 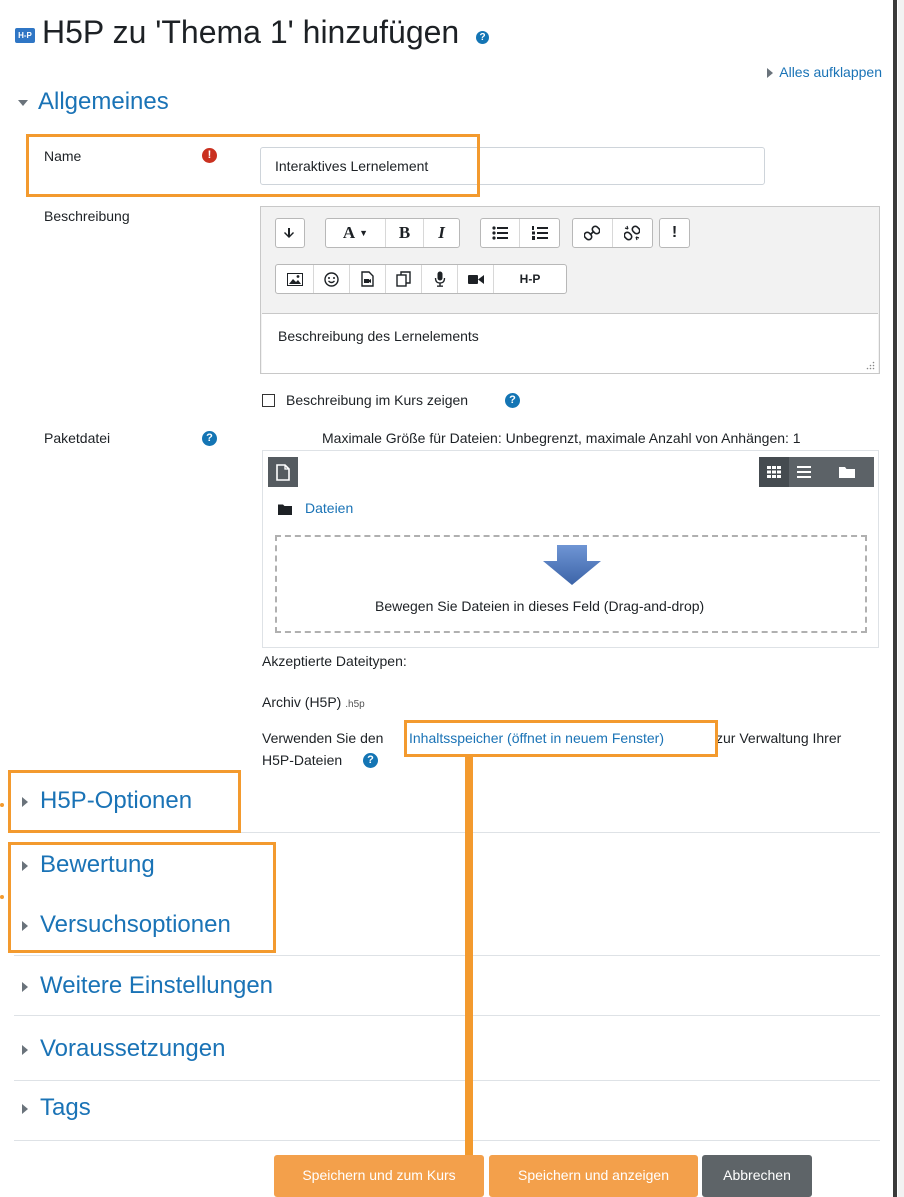 I want to click on files-folder-link: Dateien, so click(x=329, y=508).